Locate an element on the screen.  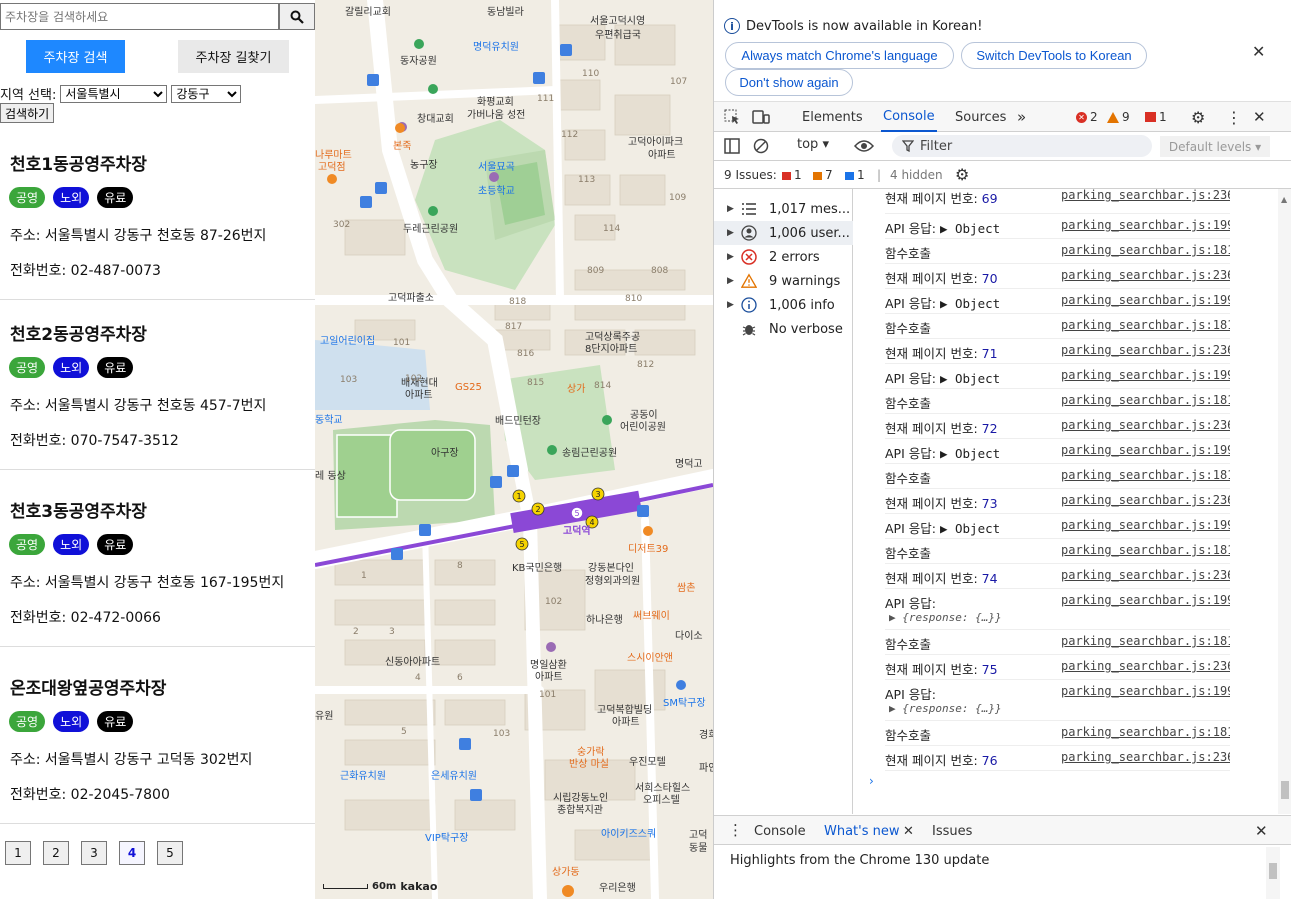
map-label: 서울고덕시영 is located at coordinates (617, 19).